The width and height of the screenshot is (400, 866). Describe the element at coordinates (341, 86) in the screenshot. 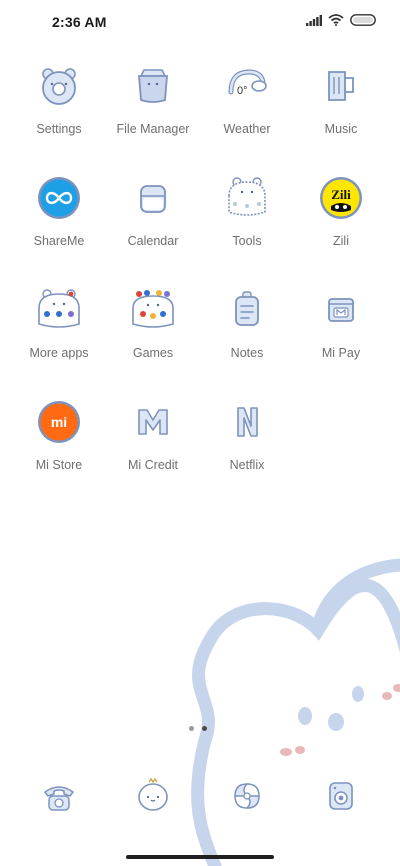

I see `music-icon` at that location.